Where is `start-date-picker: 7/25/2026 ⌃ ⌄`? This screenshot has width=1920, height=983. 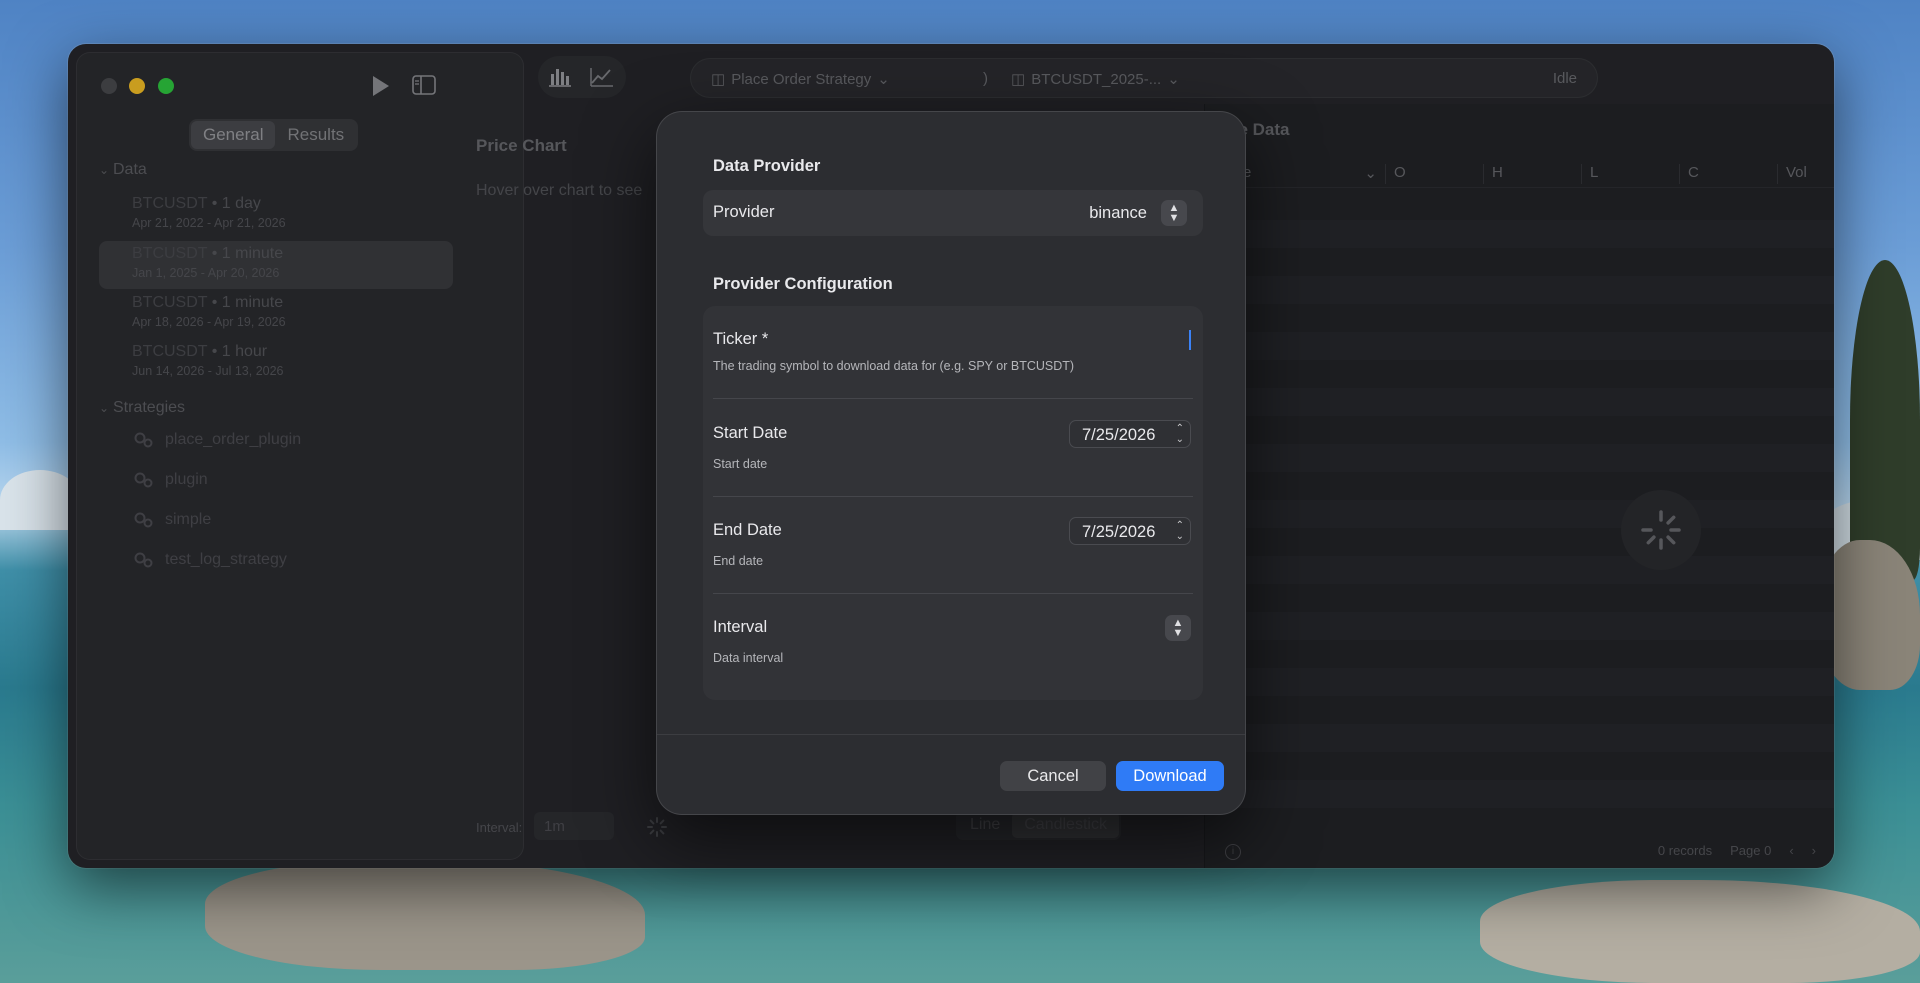 start-date-picker: 7/25/2026 ⌃ ⌄ is located at coordinates (1130, 434).